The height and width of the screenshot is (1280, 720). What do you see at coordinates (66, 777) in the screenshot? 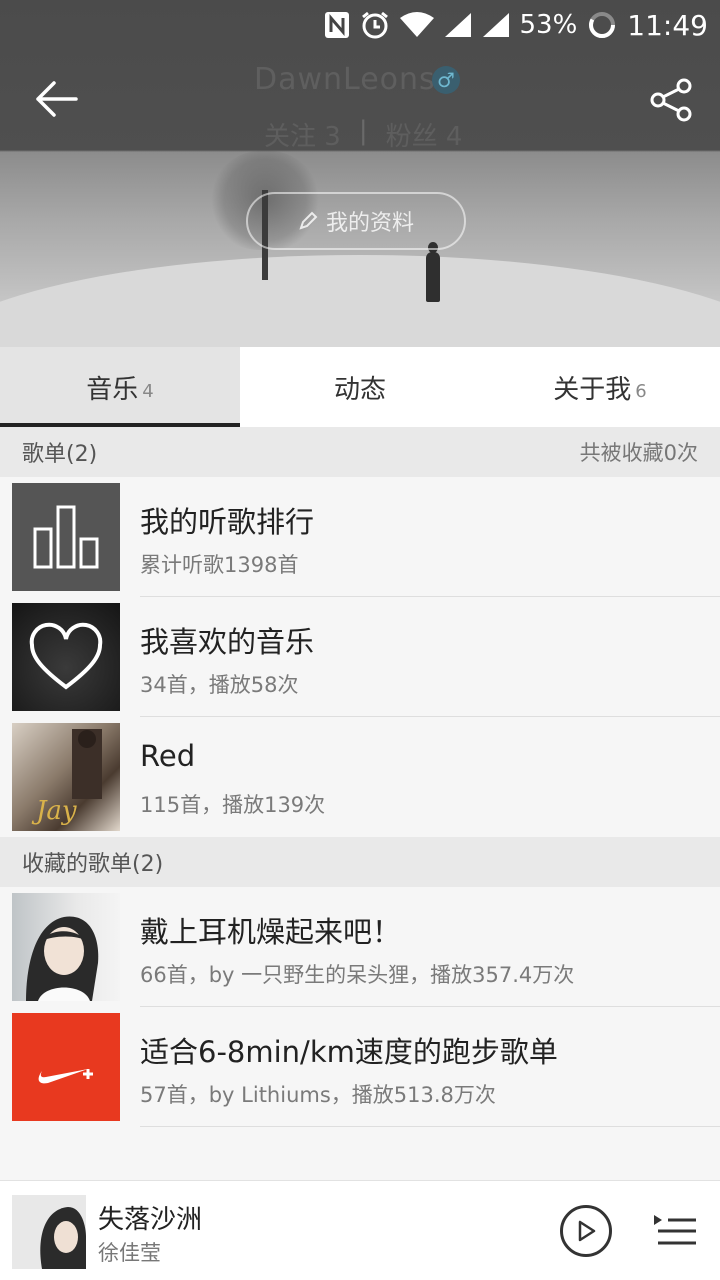
I see `album-cover: Jay` at bounding box center [66, 777].